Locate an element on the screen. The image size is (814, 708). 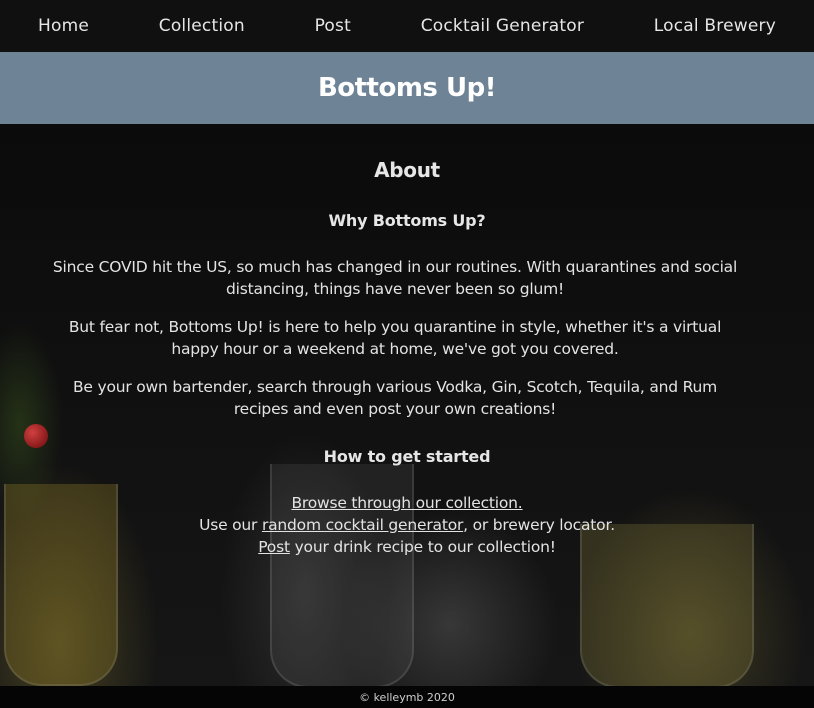
post-recipe-text: your drink recipe to our collection! is located at coordinates (422, 547).